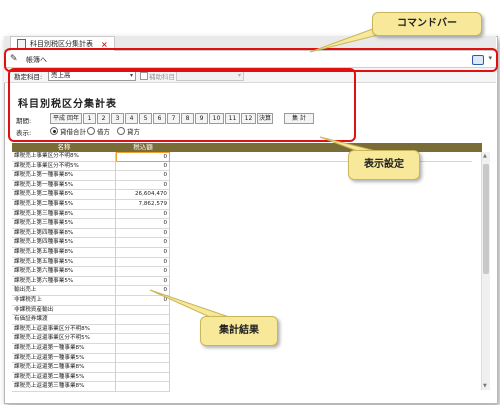  What do you see at coordinates (384, 165) in the screenshot?
I see `callout-display-settings: 表示設定` at bounding box center [384, 165].